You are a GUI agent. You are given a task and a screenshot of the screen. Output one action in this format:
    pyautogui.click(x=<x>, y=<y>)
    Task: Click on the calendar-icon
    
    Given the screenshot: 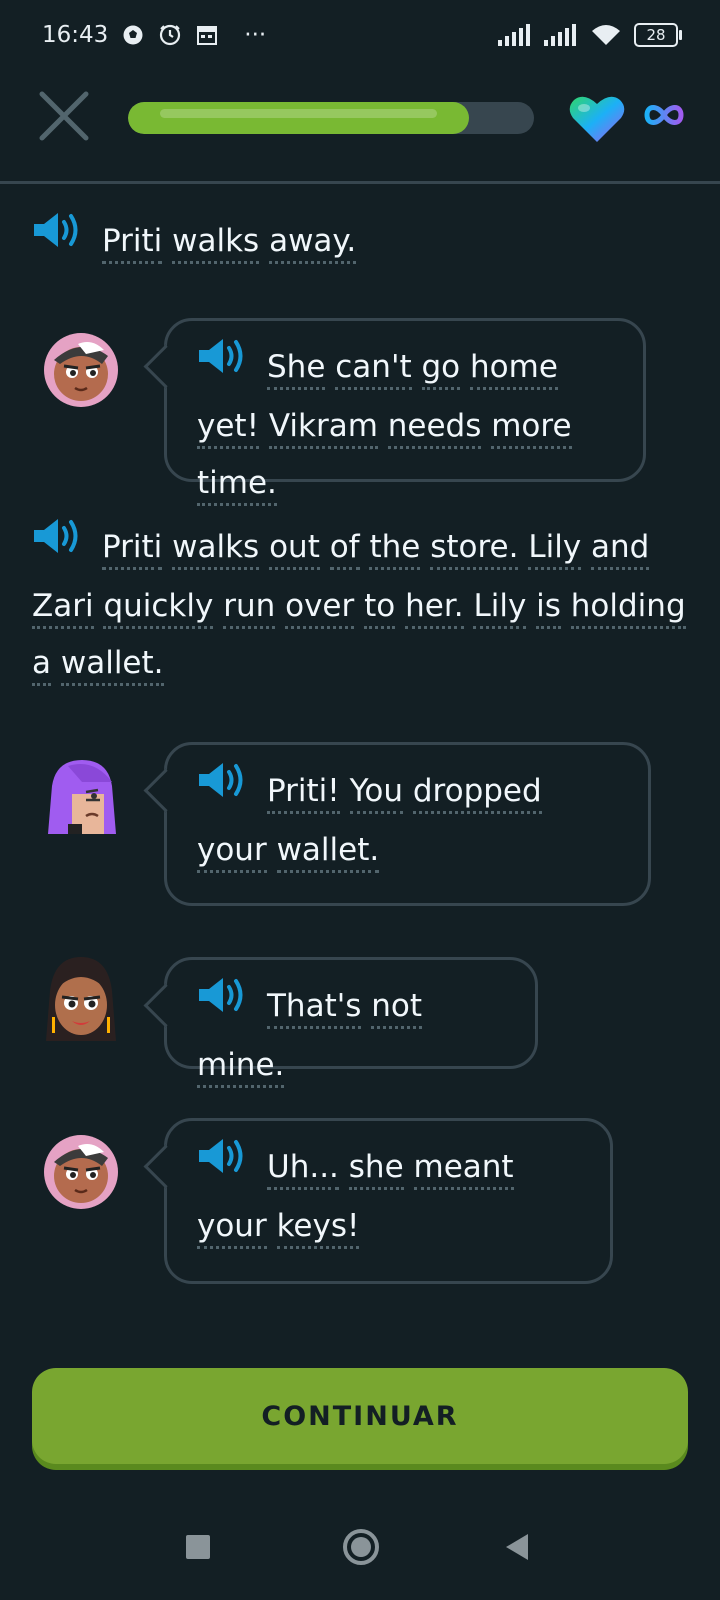 What is the action you would take?
    pyautogui.click(x=207, y=35)
    